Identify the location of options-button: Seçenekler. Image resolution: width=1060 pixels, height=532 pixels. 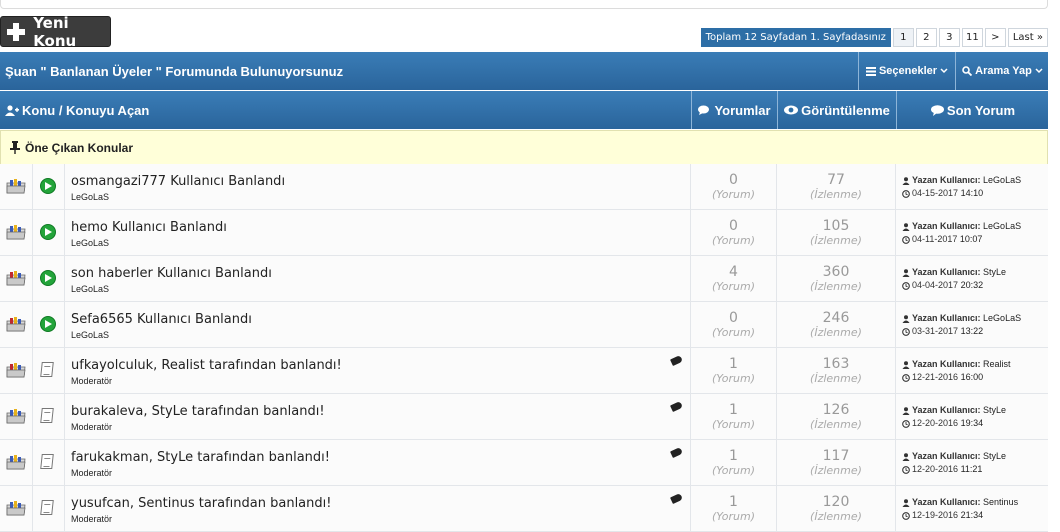
(906, 71).